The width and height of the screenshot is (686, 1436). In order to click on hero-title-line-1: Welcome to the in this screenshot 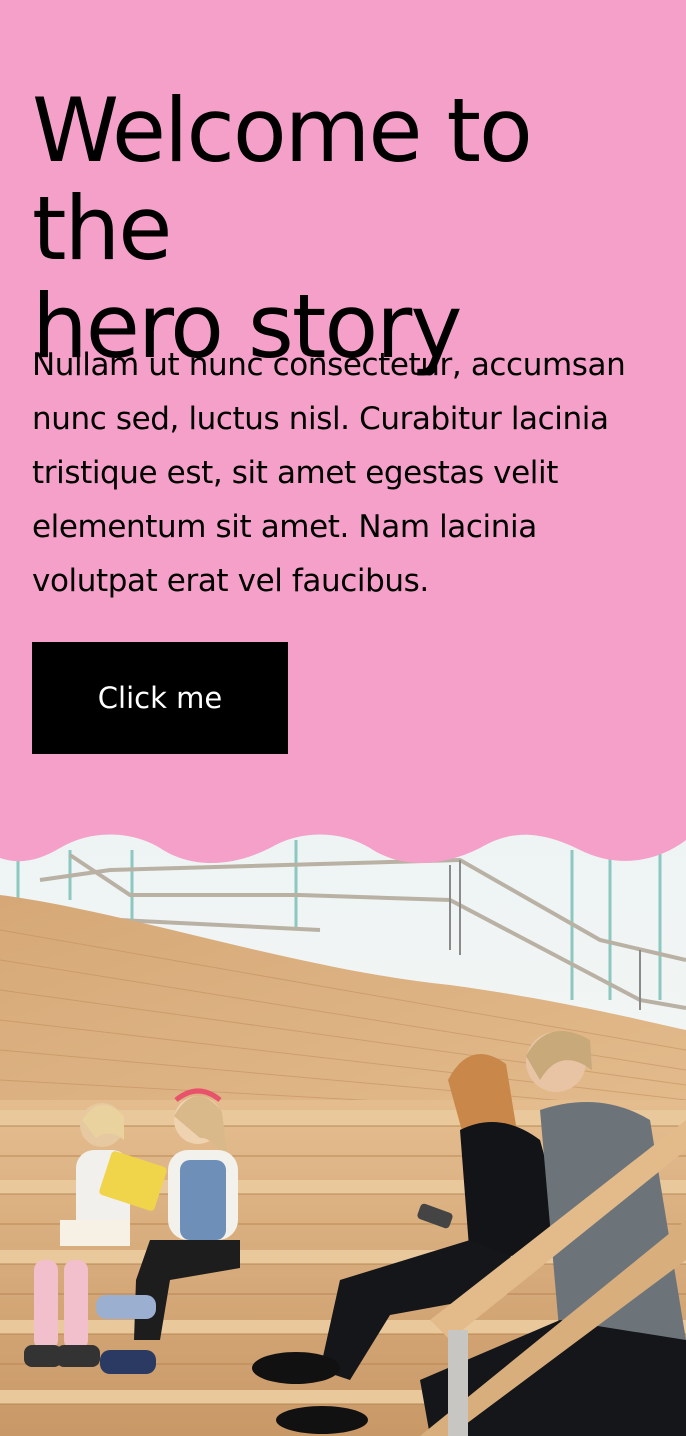, I will do `click(282, 179)`.